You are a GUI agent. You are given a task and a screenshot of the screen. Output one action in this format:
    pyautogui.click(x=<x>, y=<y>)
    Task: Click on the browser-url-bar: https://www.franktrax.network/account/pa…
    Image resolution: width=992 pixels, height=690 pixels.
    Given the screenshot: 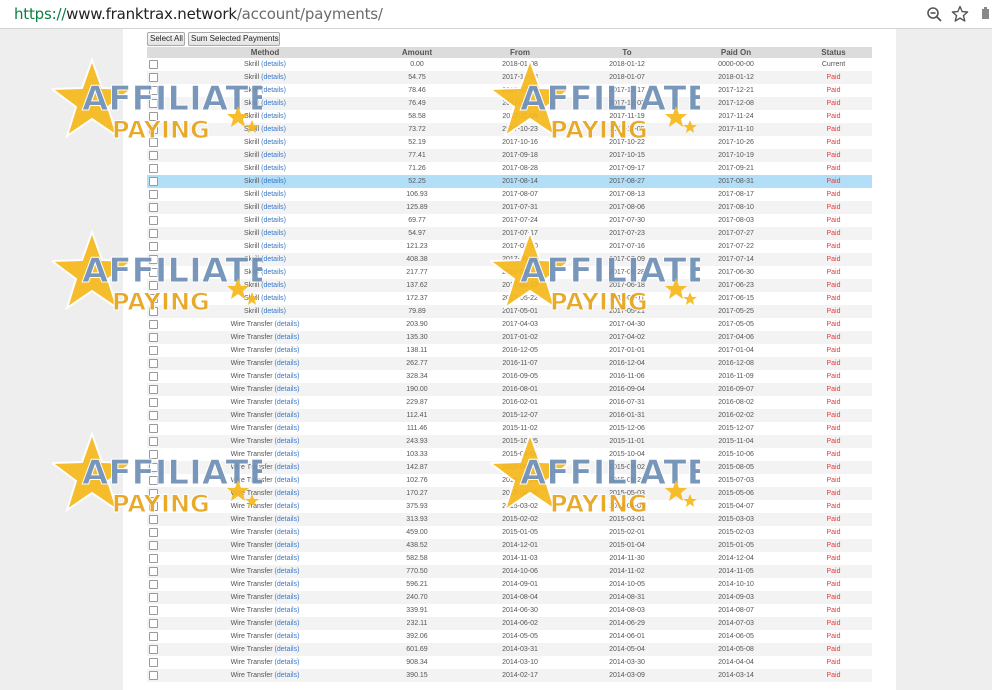 What is the action you would take?
    pyautogui.click(x=496, y=14)
    